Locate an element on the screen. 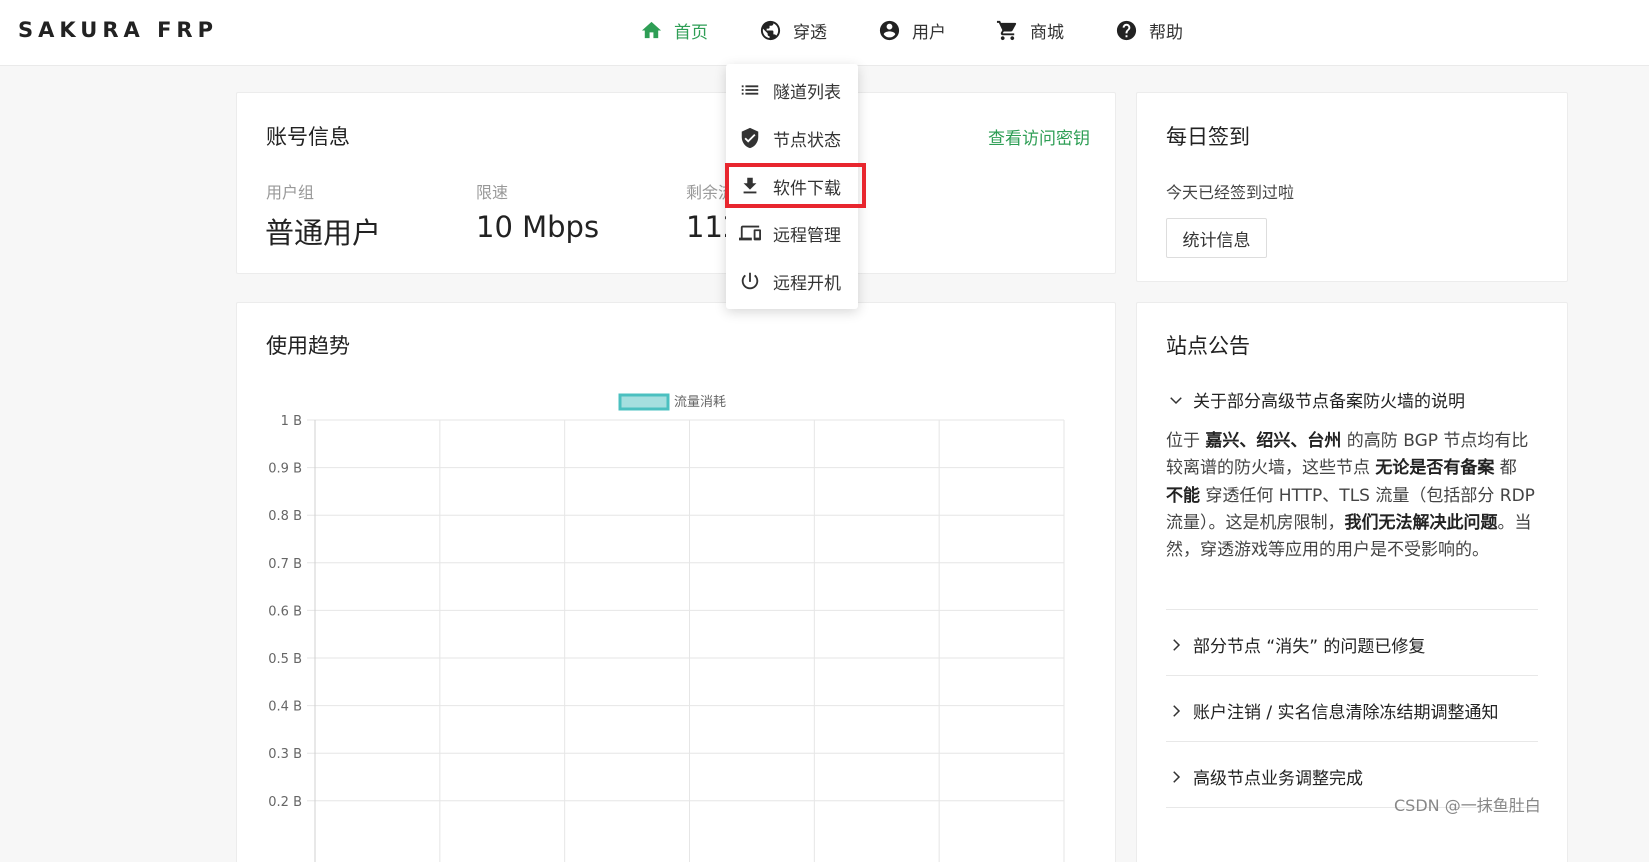  announcements-title: 站点公告 is located at coordinates (1208, 346).